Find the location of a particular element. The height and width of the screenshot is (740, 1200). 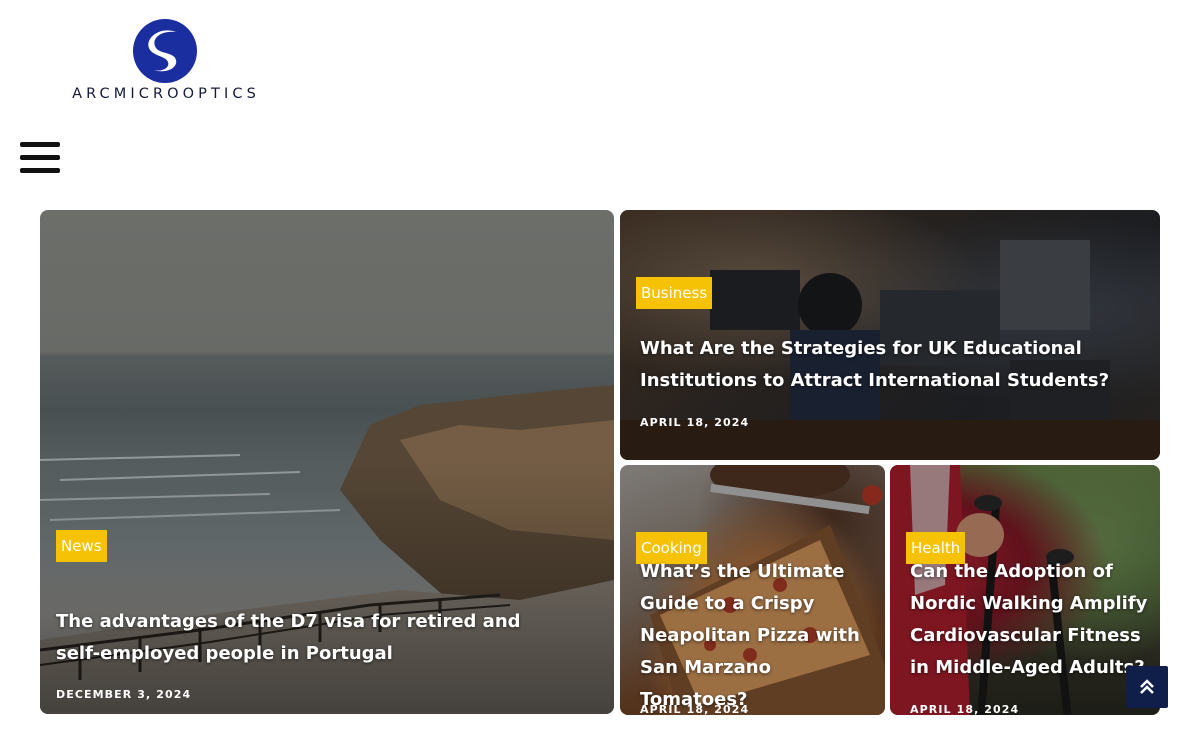

scroll-to-top-button is located at coordinates (1147, 687).